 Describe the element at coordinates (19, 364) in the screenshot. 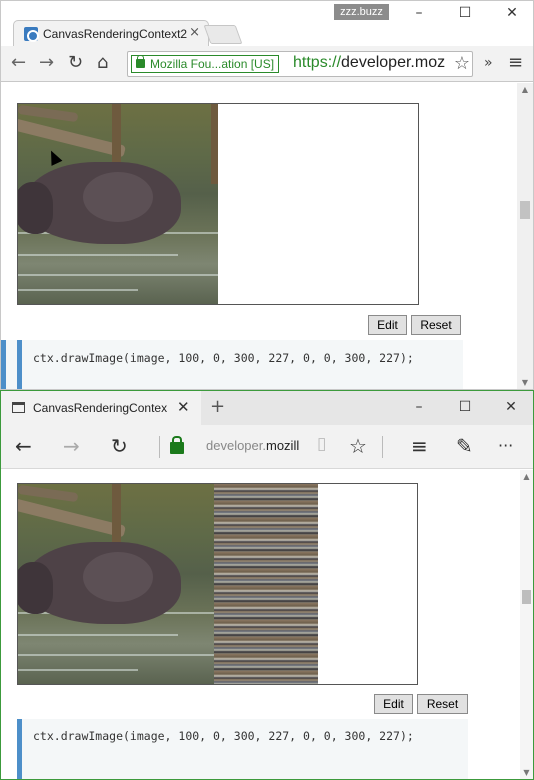

I see `code-block-accent` at that location.